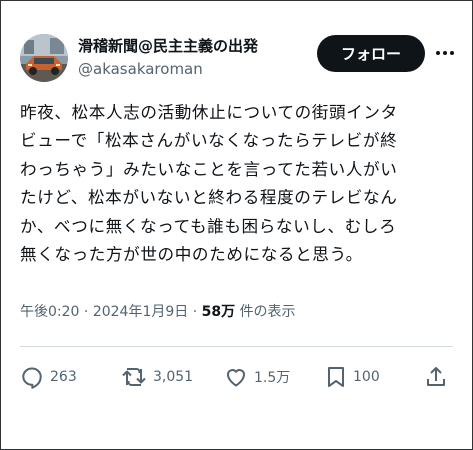 The width and height of the screenshot is (473, 450). What do you see at coordinates (209, 112) in the screenshot?
I see `tweet-line: 昨夜、松本人志の活動休止についての街頭インタ` at bounding box center [209, 112].